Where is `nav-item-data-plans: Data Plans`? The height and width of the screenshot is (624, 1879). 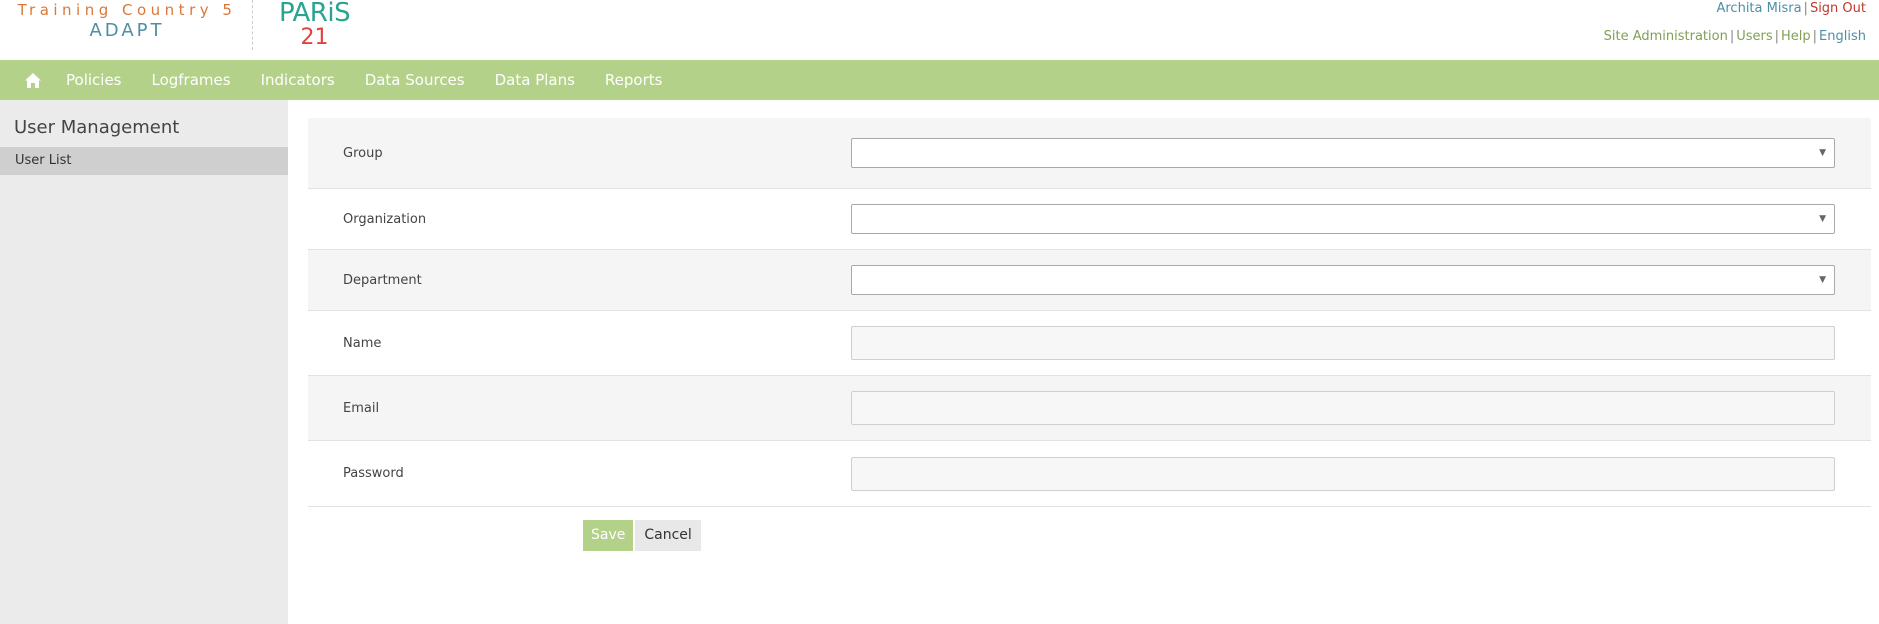 nav-item-data-plans: Data Plans is located at coordinates (535, 80).